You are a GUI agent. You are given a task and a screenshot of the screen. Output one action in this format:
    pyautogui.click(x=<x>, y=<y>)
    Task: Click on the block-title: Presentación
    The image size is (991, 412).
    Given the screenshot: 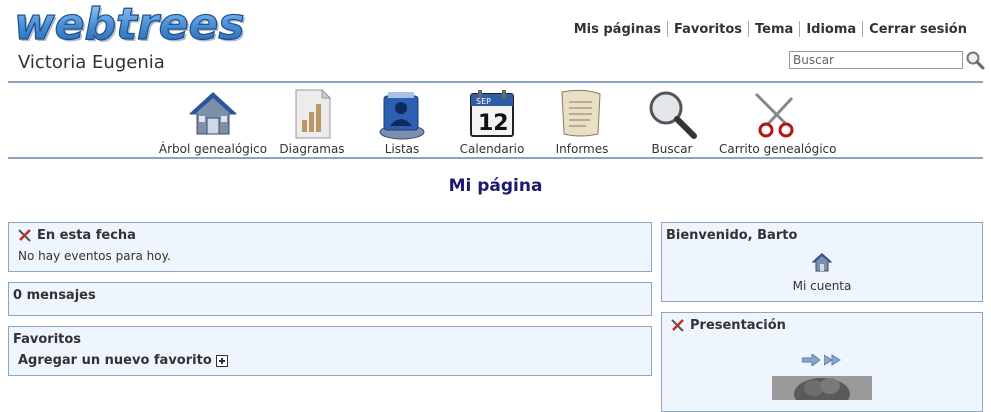 What is the action you would take?
    pyautogui.click(x=726, y=325)
    